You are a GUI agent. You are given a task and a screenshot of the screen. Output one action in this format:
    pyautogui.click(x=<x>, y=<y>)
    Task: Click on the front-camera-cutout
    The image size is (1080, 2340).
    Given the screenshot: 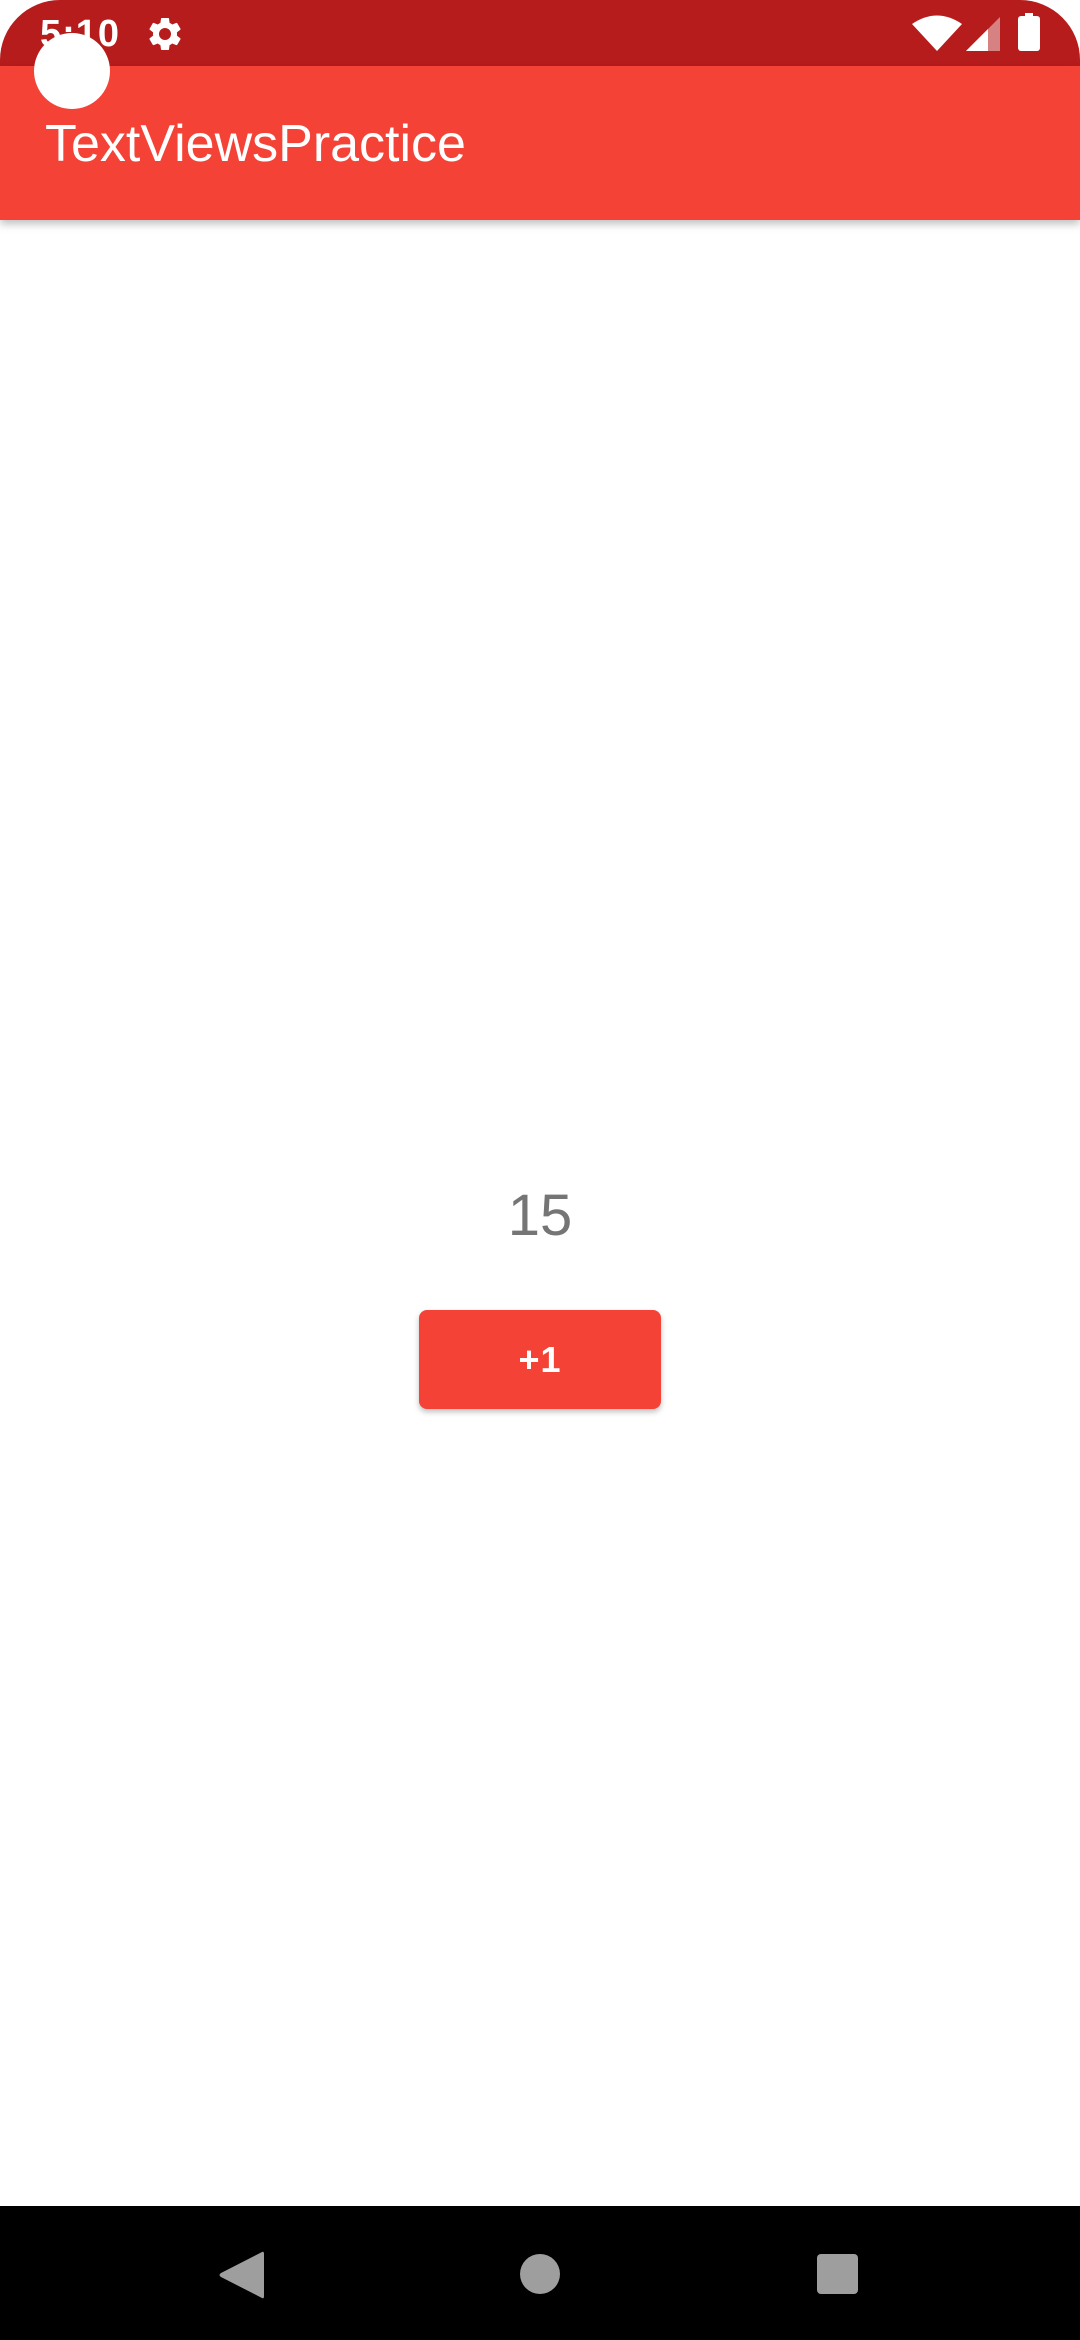 What is the action you would take?
    pyautogui.click(x=72, y=71)
    